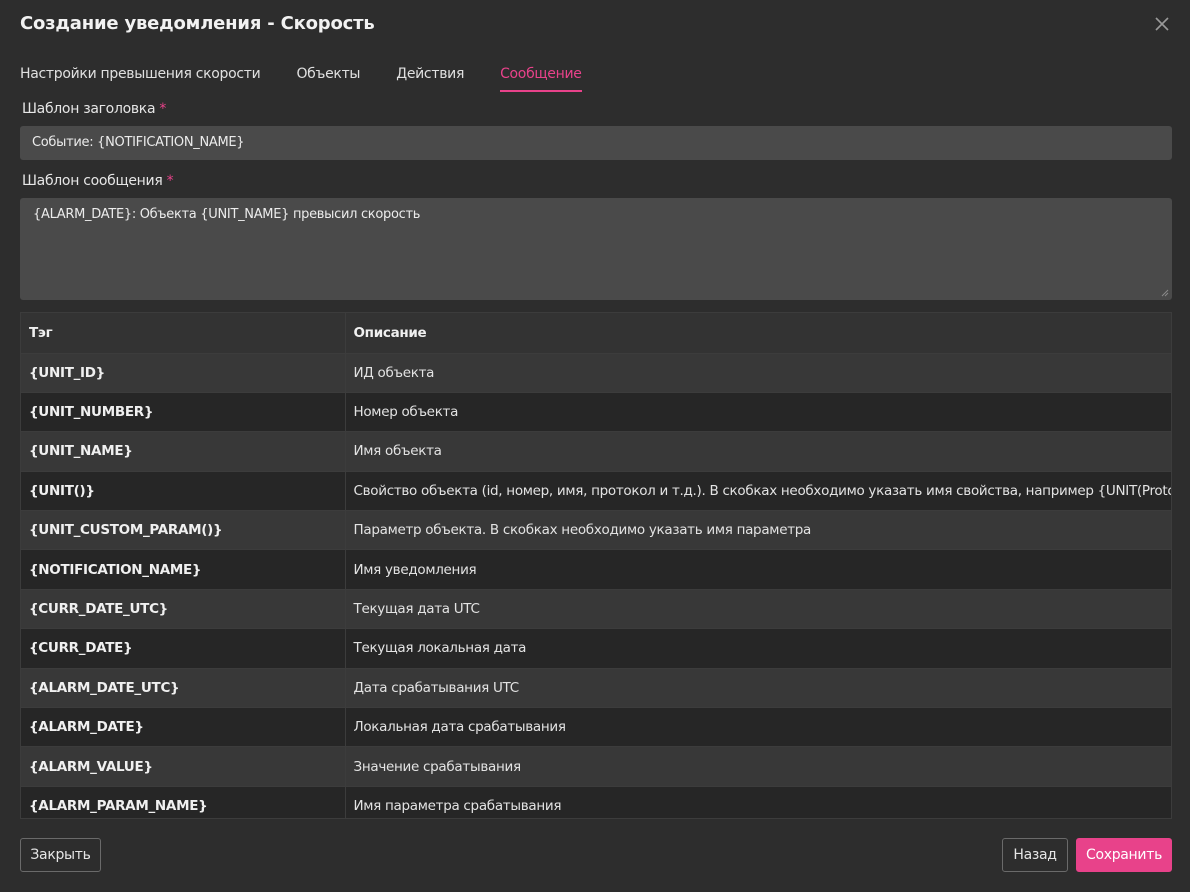 The image size is (1190, 892). I want to click on description-cell: Имя объекта, so click(758, 451).